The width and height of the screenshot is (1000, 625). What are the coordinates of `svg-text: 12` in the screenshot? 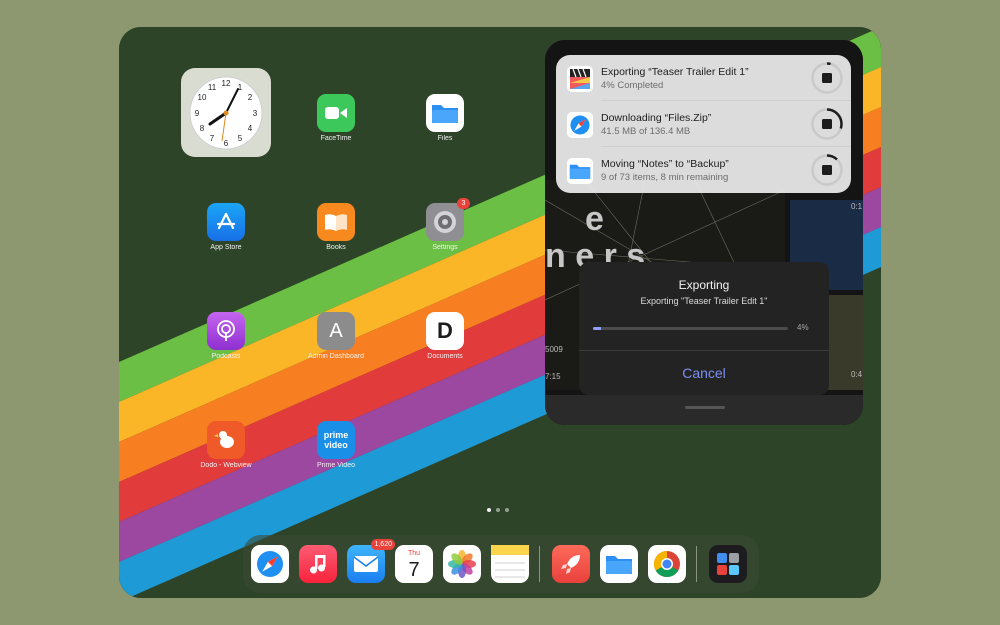 It's located at (226, 83).